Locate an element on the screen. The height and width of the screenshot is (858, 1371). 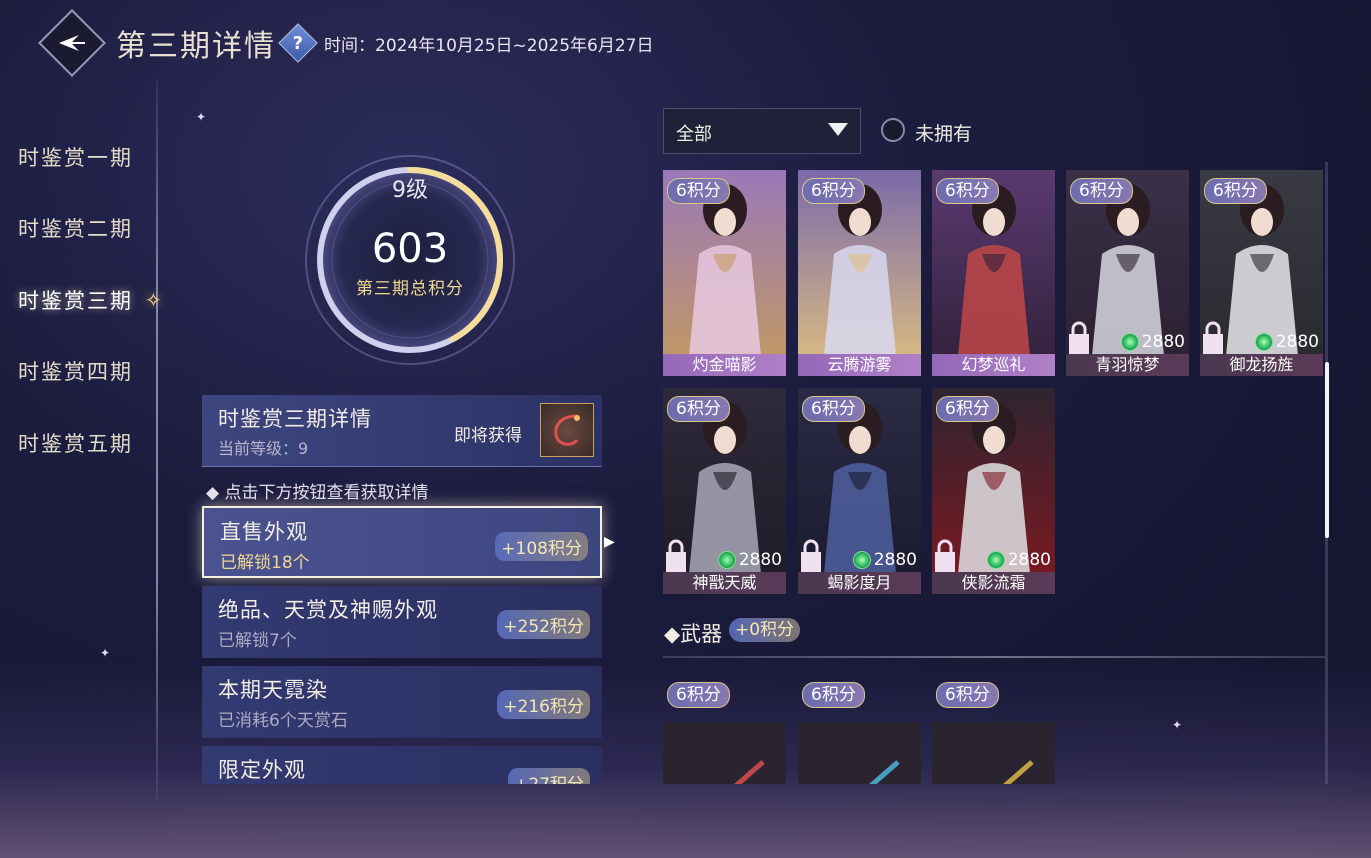
category-direct-sale: 直售外观 已解锁18个 +108积分 is located at coordinates (402, 542).